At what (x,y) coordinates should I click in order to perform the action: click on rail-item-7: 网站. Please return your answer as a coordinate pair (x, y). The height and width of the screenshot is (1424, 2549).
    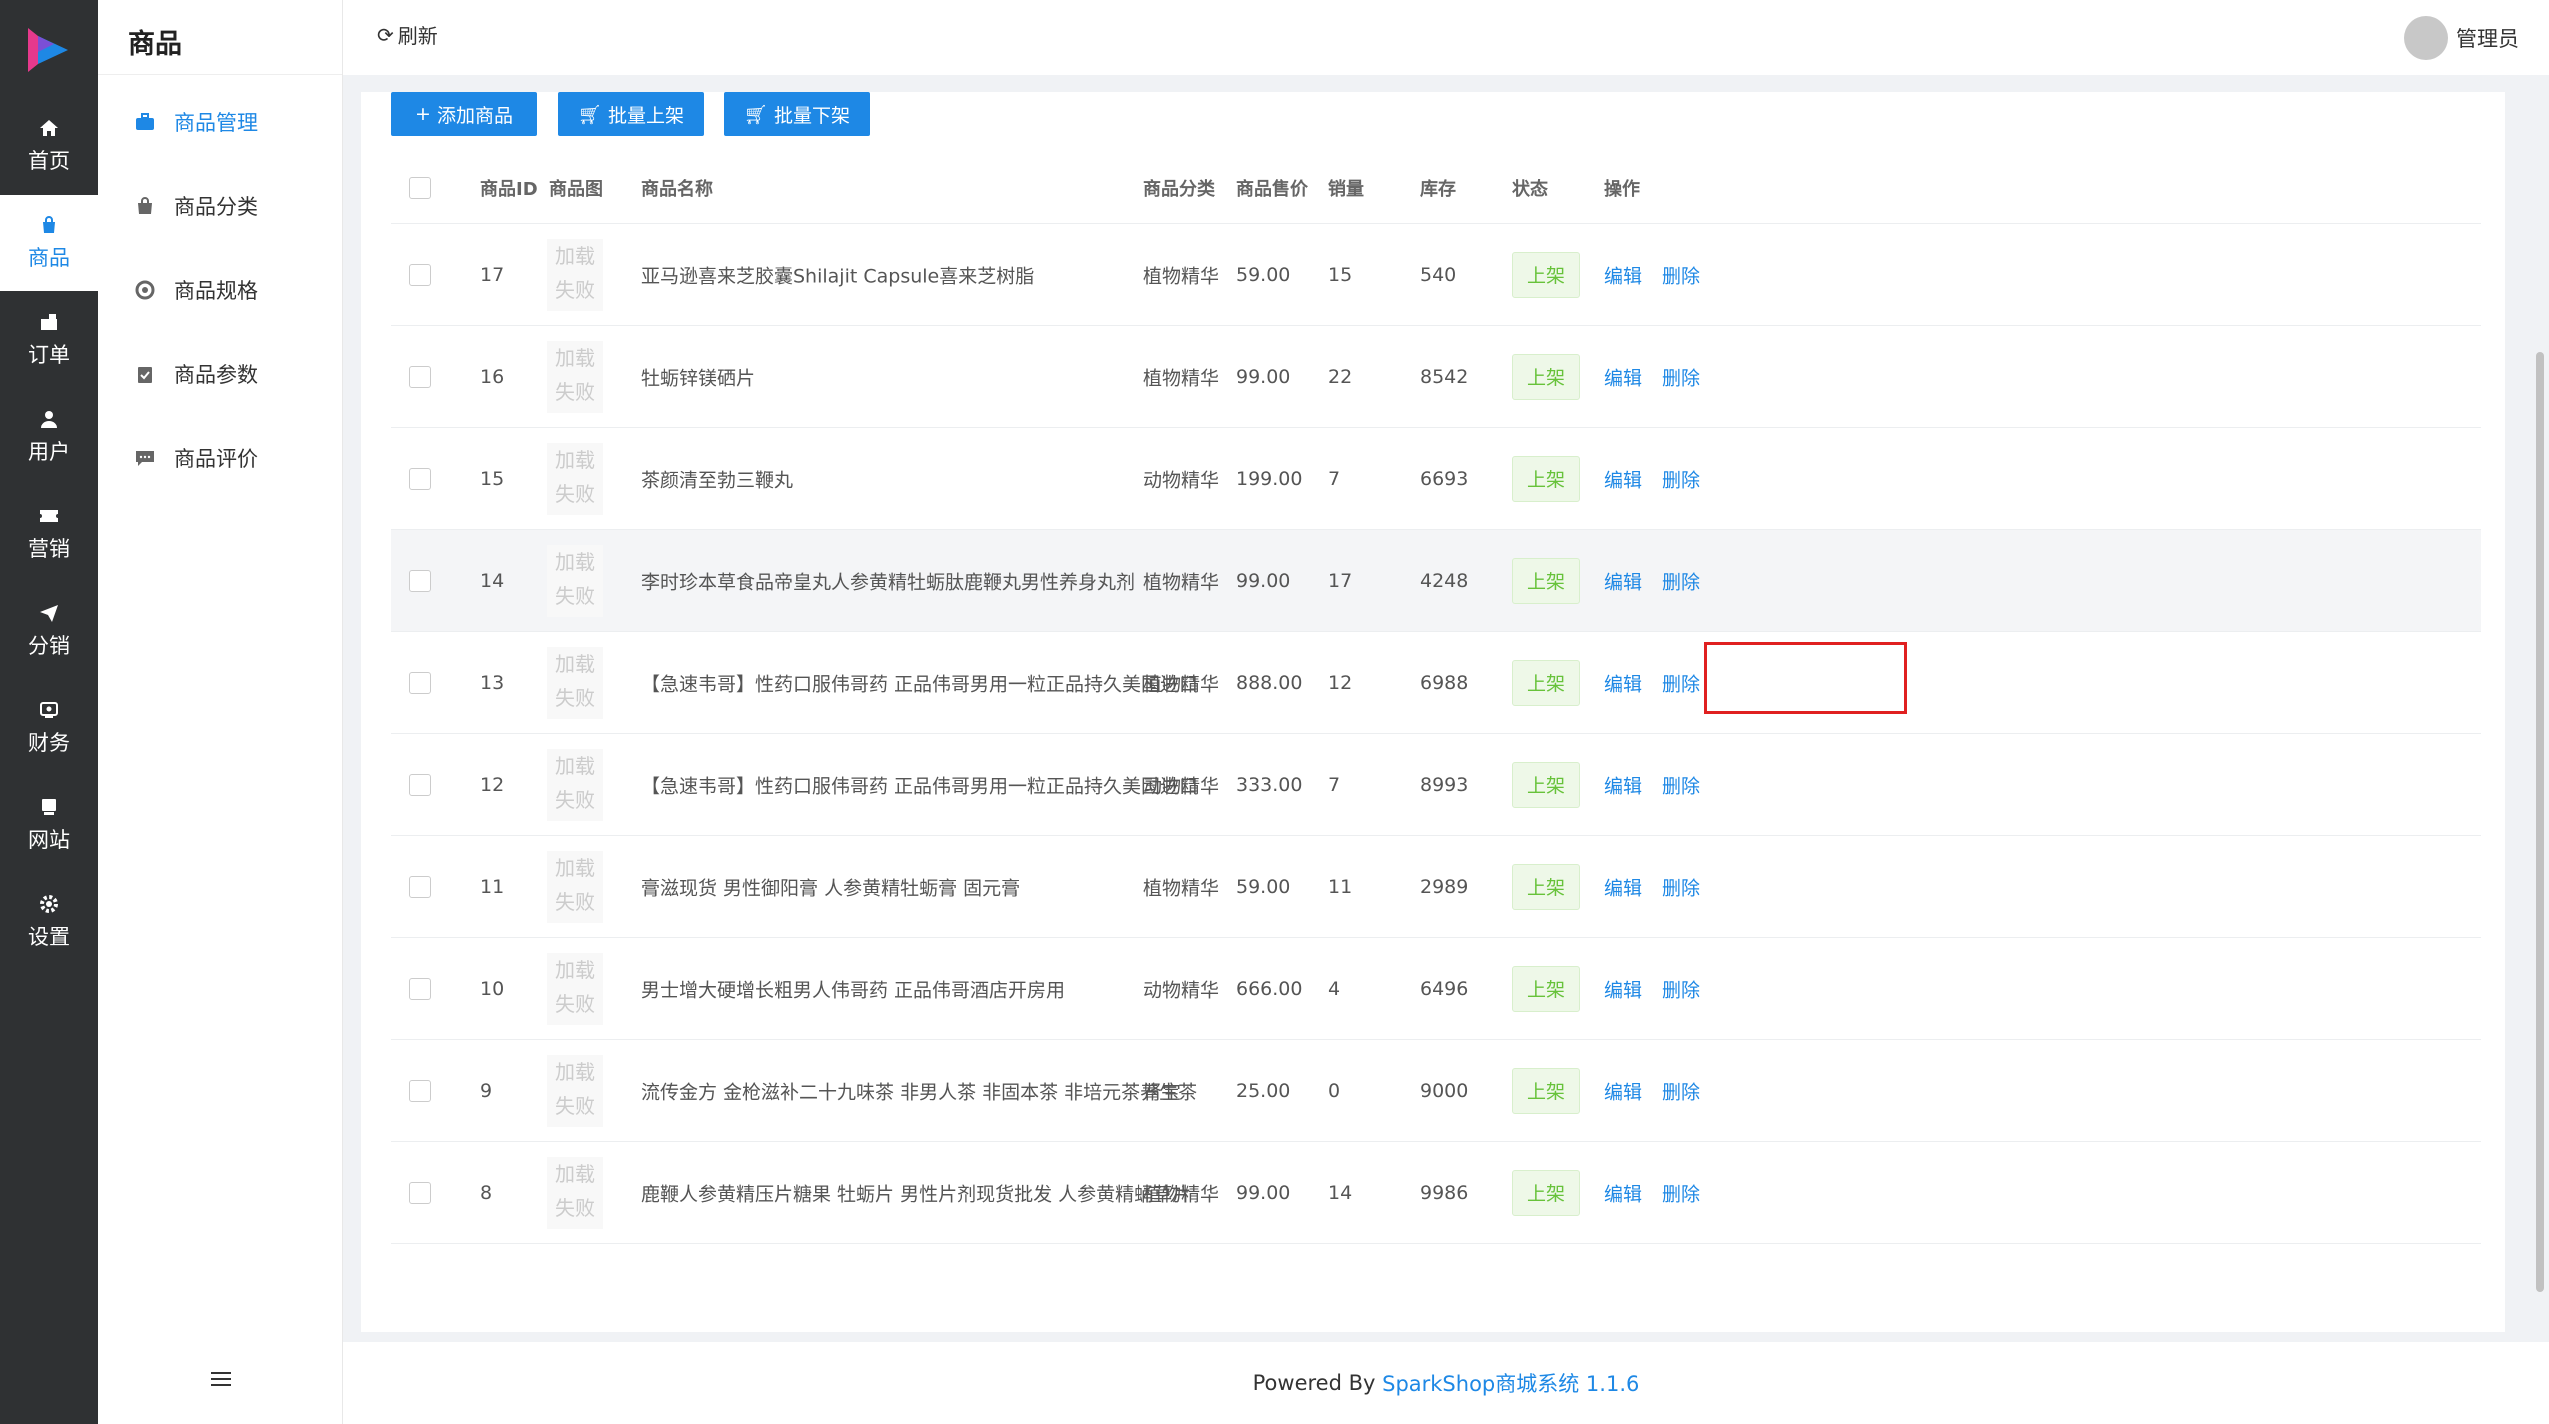
    Looking at the image, I should click on (49, 825).